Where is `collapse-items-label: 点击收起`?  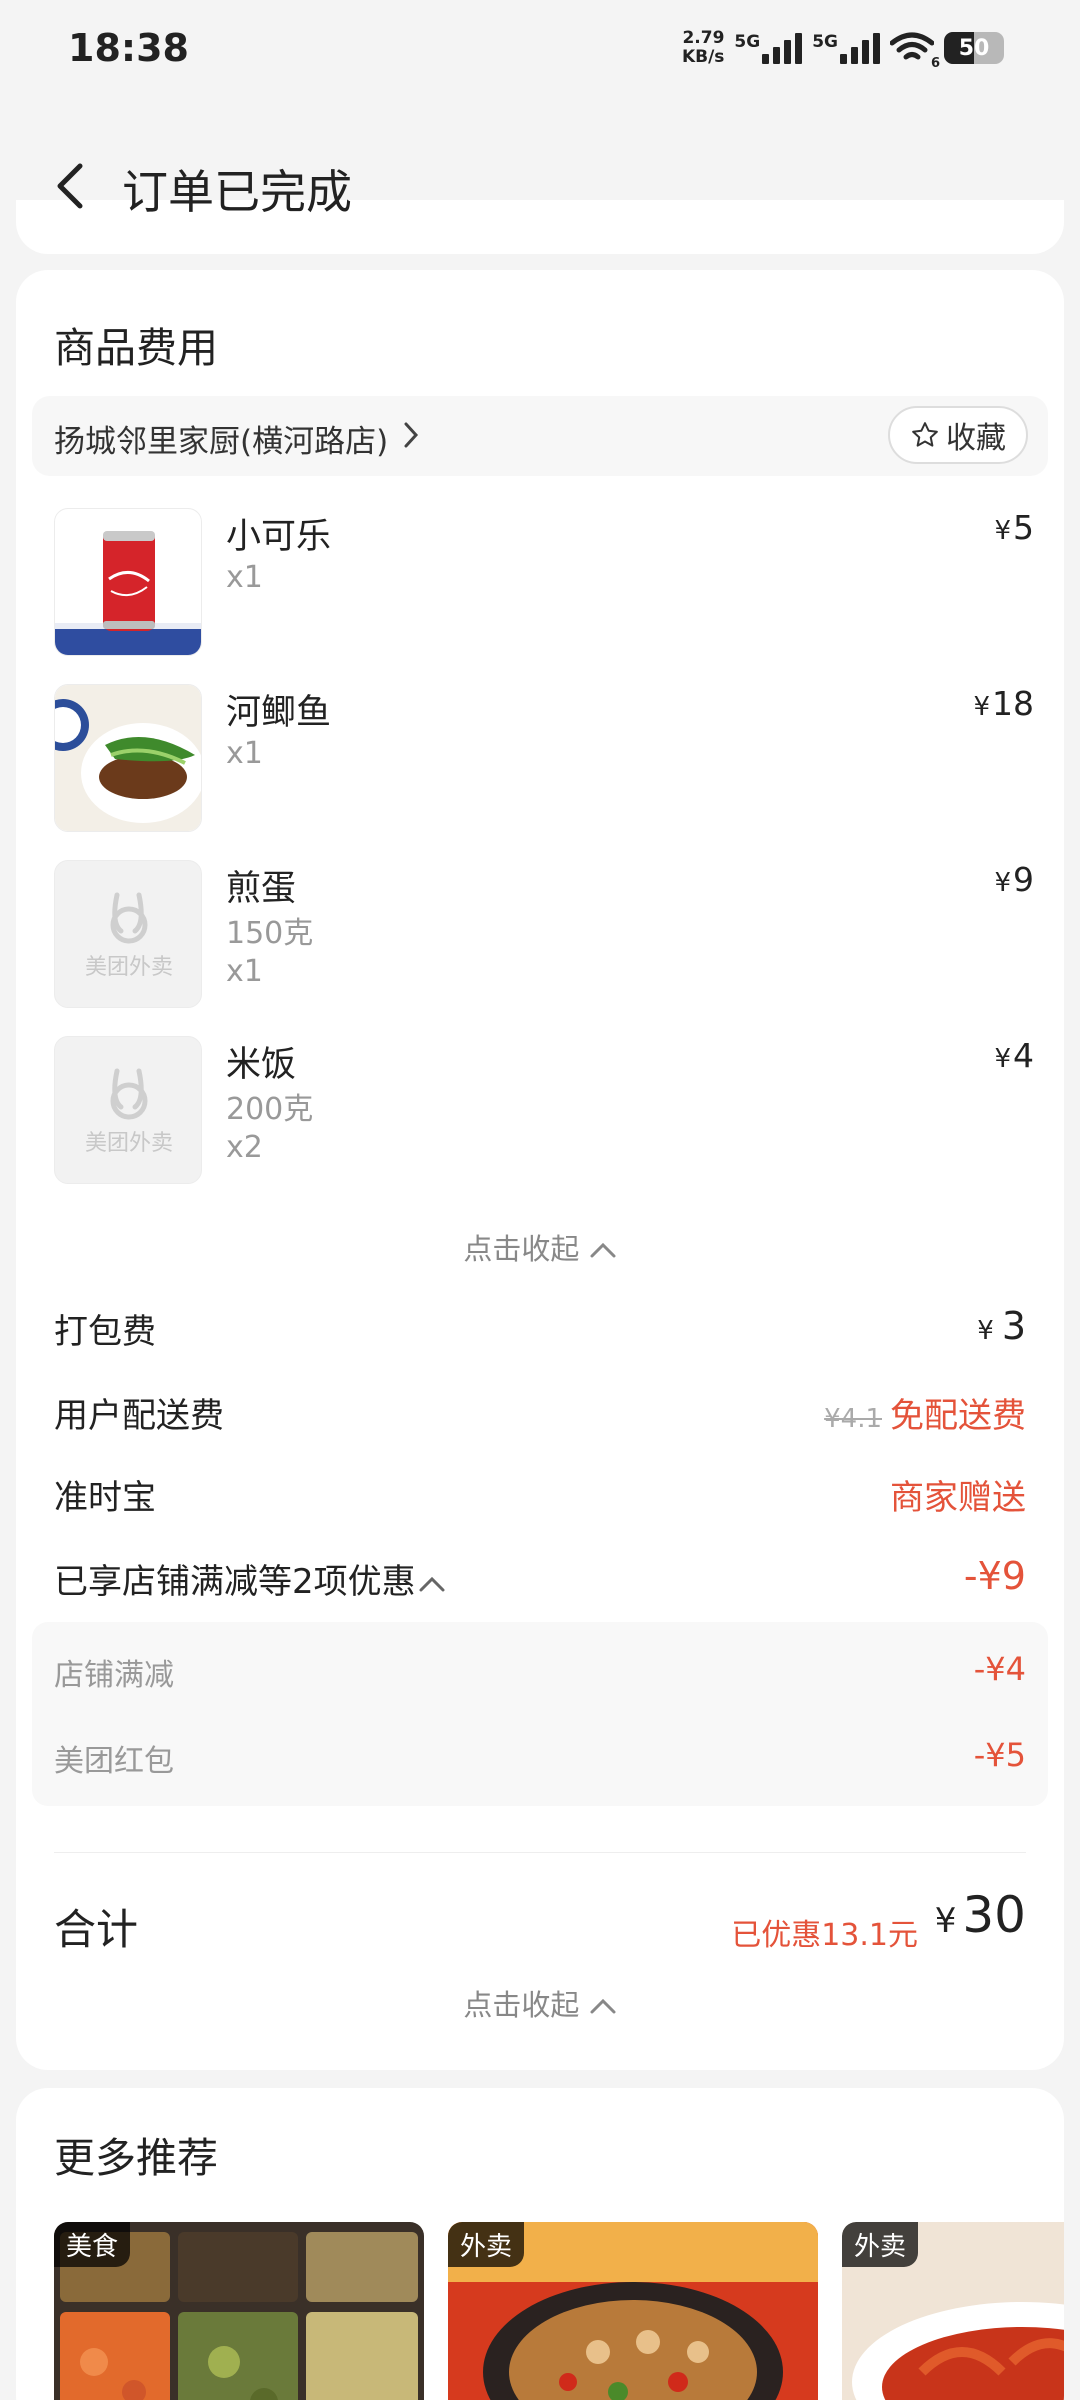
collapse-items-label: 点击收起 is located at coordinates (521, 1249).